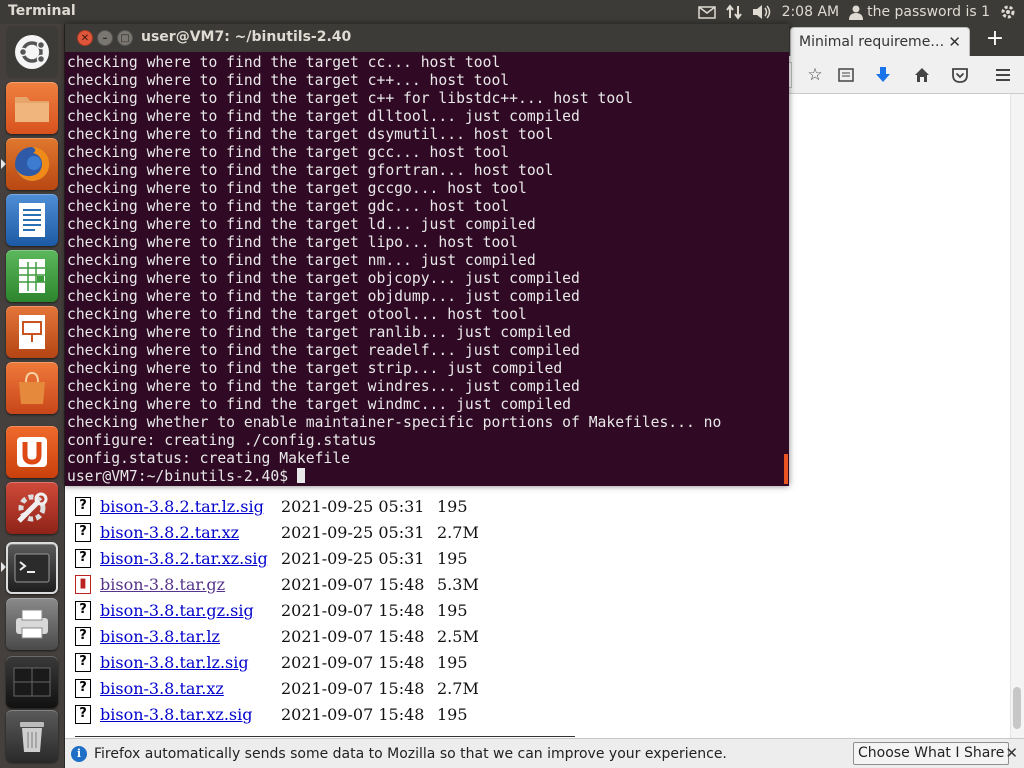  I want to click on writer-launcher, so click(32, 220).